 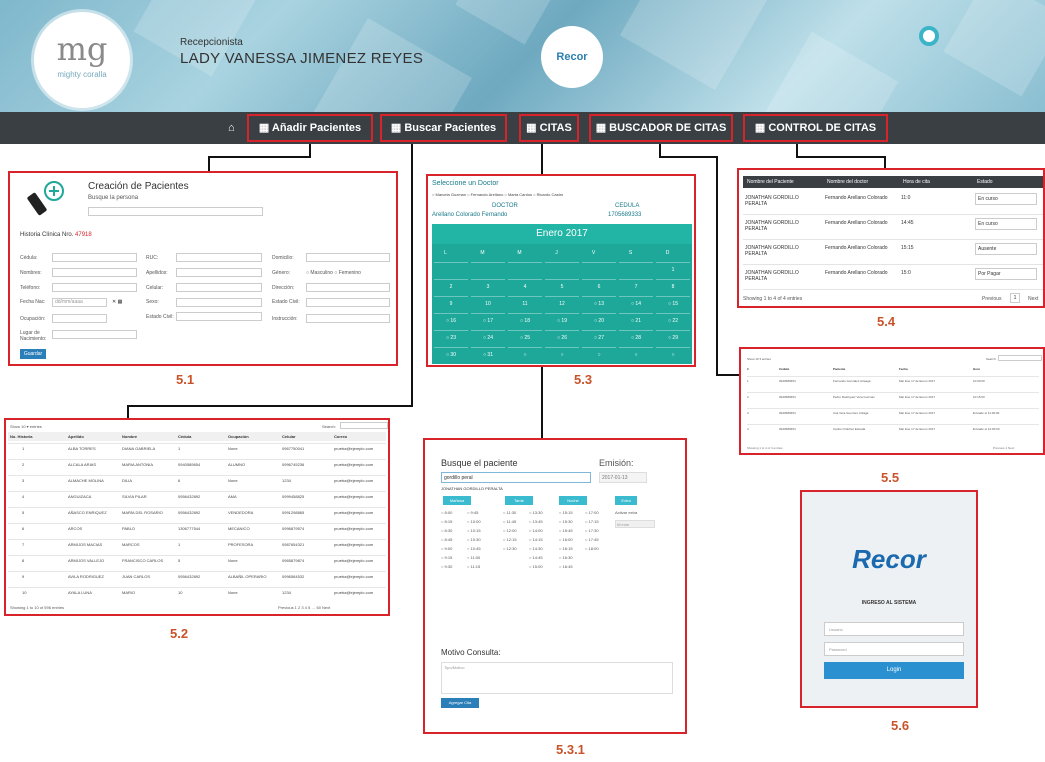 What do you see at coordinates (446, 530) in the screenshot?
I see `time-slot-radio: ○ 8:30` at bounding box center [446, 530].